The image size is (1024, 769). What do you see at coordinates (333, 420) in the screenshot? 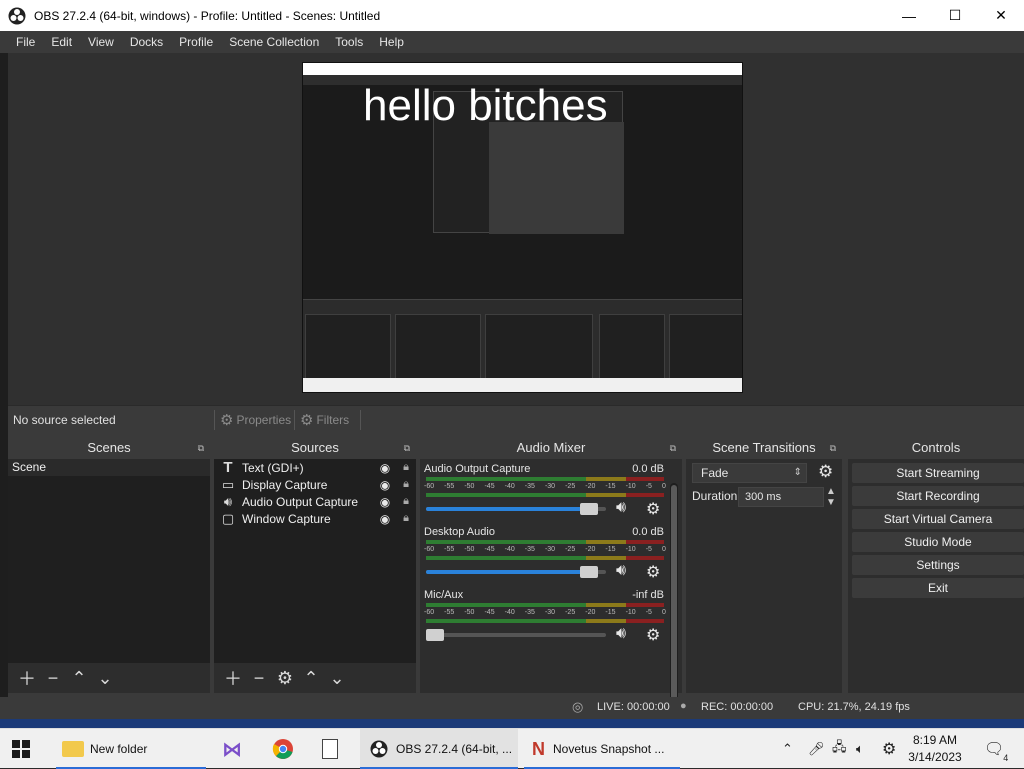
I see `filters-label: Filters` at bounding box center [333, 420].